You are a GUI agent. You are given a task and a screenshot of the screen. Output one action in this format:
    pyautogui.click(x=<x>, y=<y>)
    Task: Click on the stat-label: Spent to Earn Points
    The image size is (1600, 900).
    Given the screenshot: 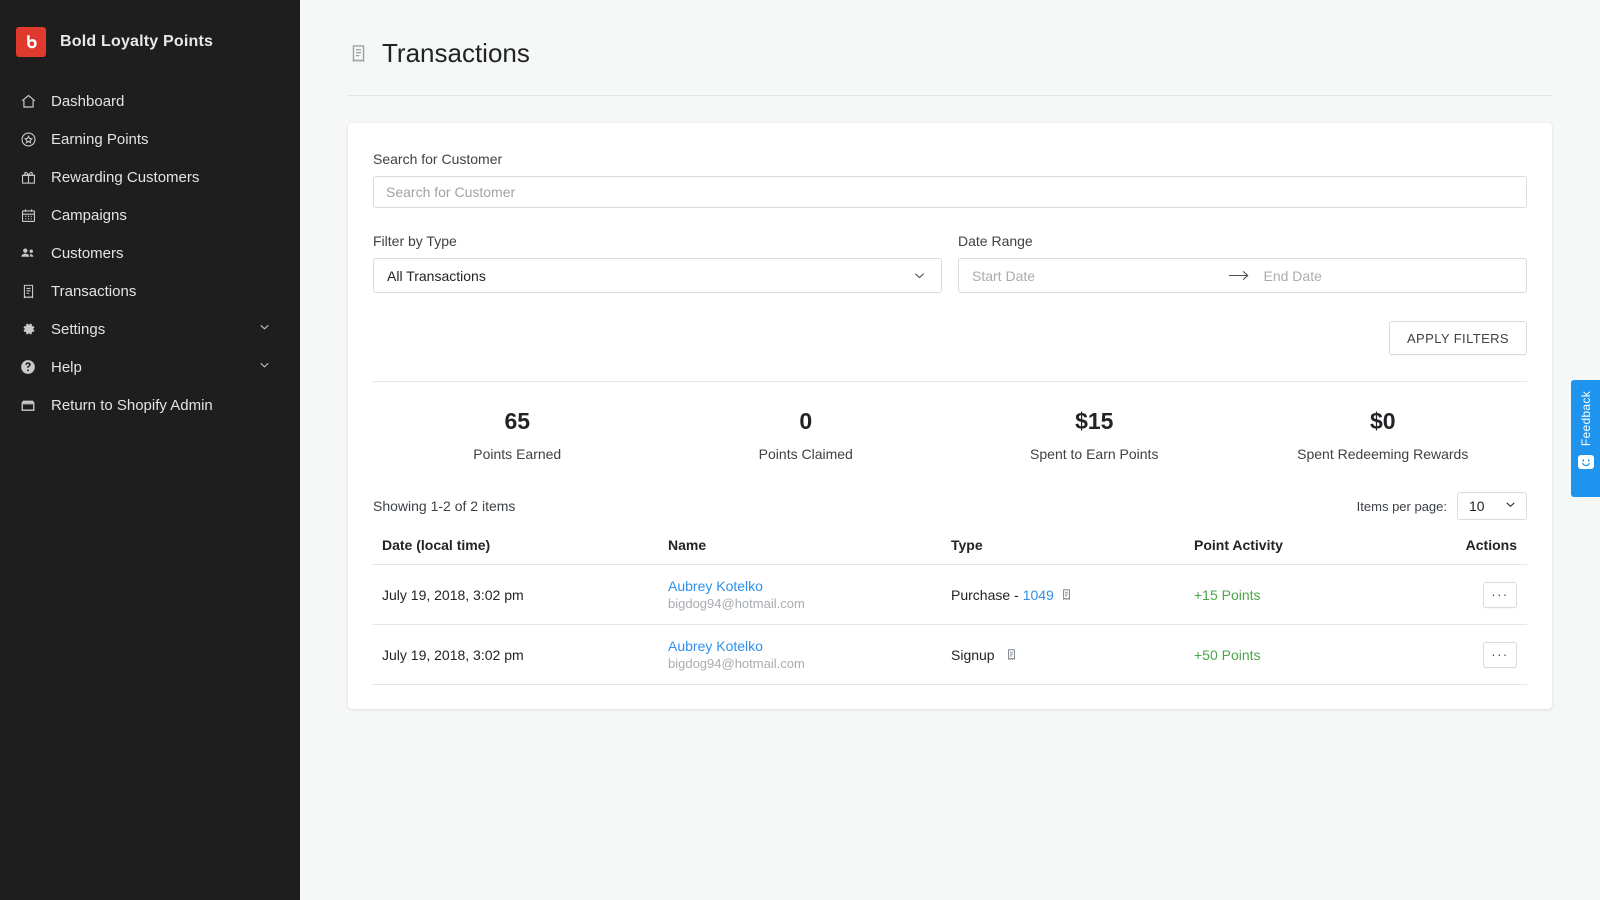 What is the action you would take?
    pyautogui.click(x=1094, y=454)
    